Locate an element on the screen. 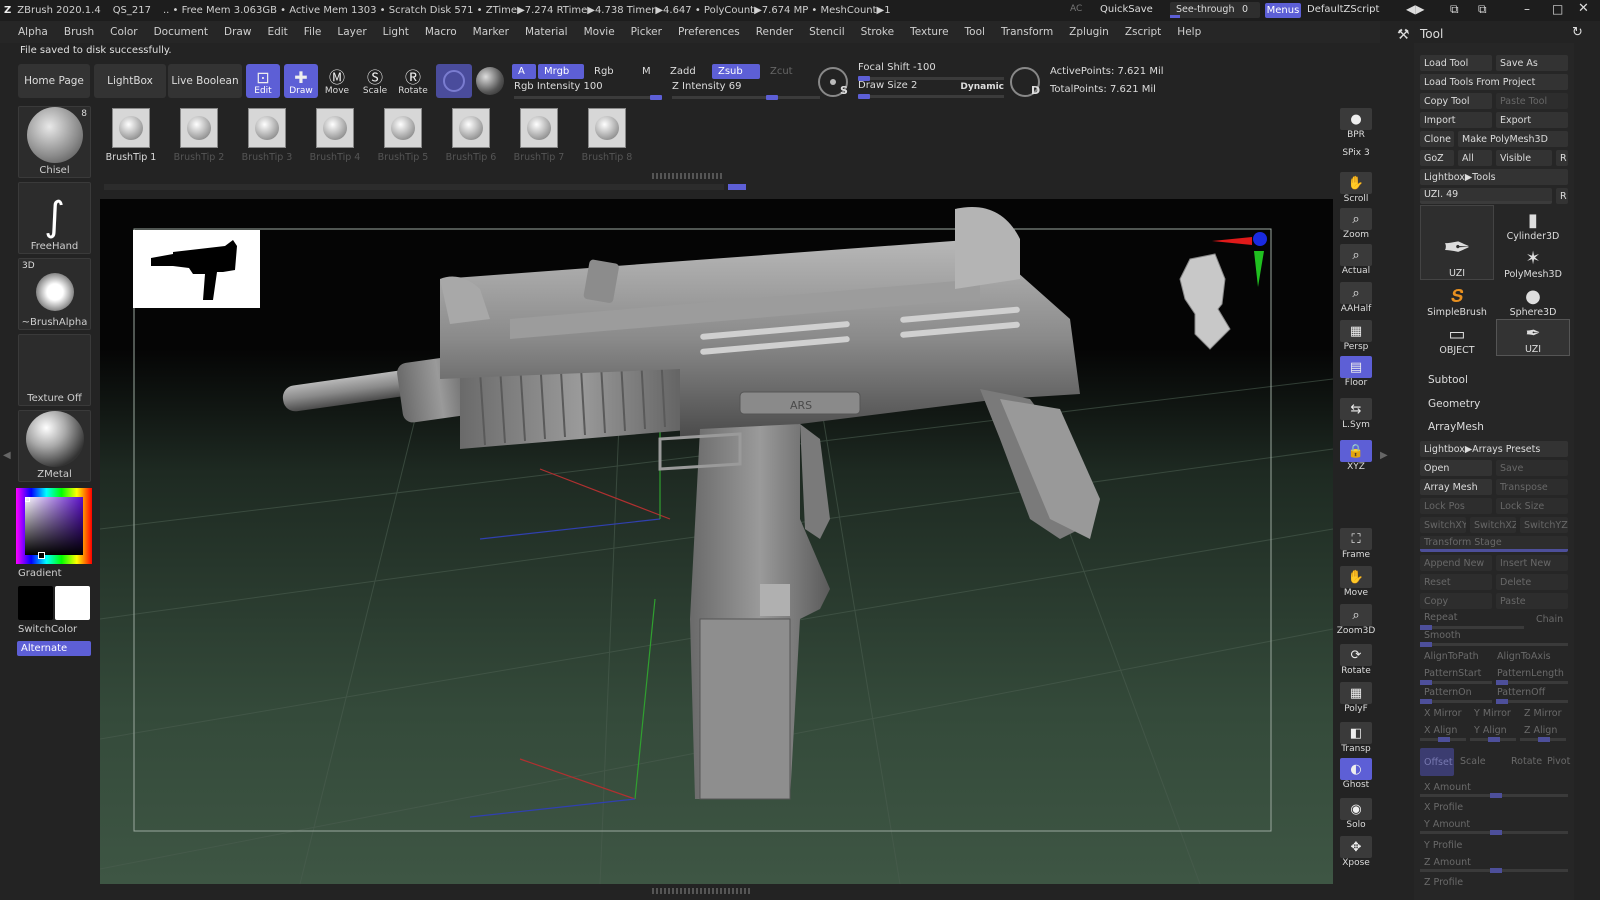 The width and height of the screenshot is (1600, 900). color-square is located at coordinates (54, 526).